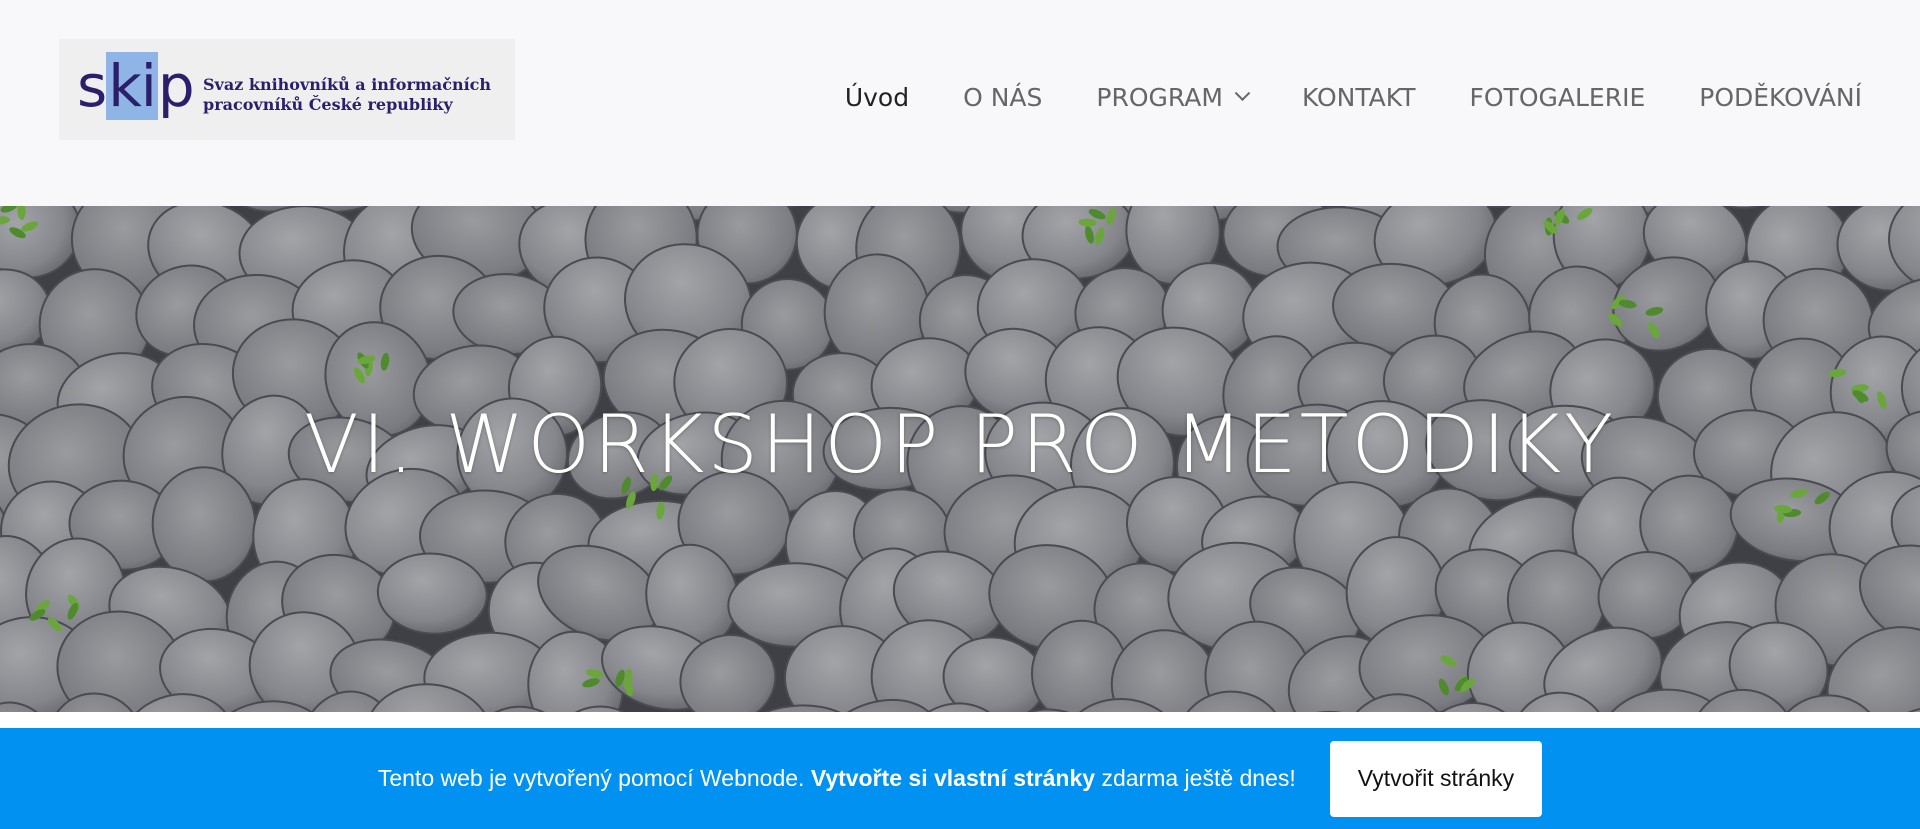  Describe the element at coordinates (347, 84) in the screenshot. I see `logo-text-line1: Svaz knihovníků a informačních` at that location.